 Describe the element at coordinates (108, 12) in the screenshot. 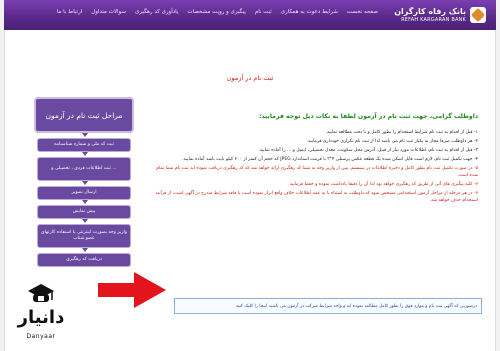

I see `nav-faq: سوالات متداول` at that location.